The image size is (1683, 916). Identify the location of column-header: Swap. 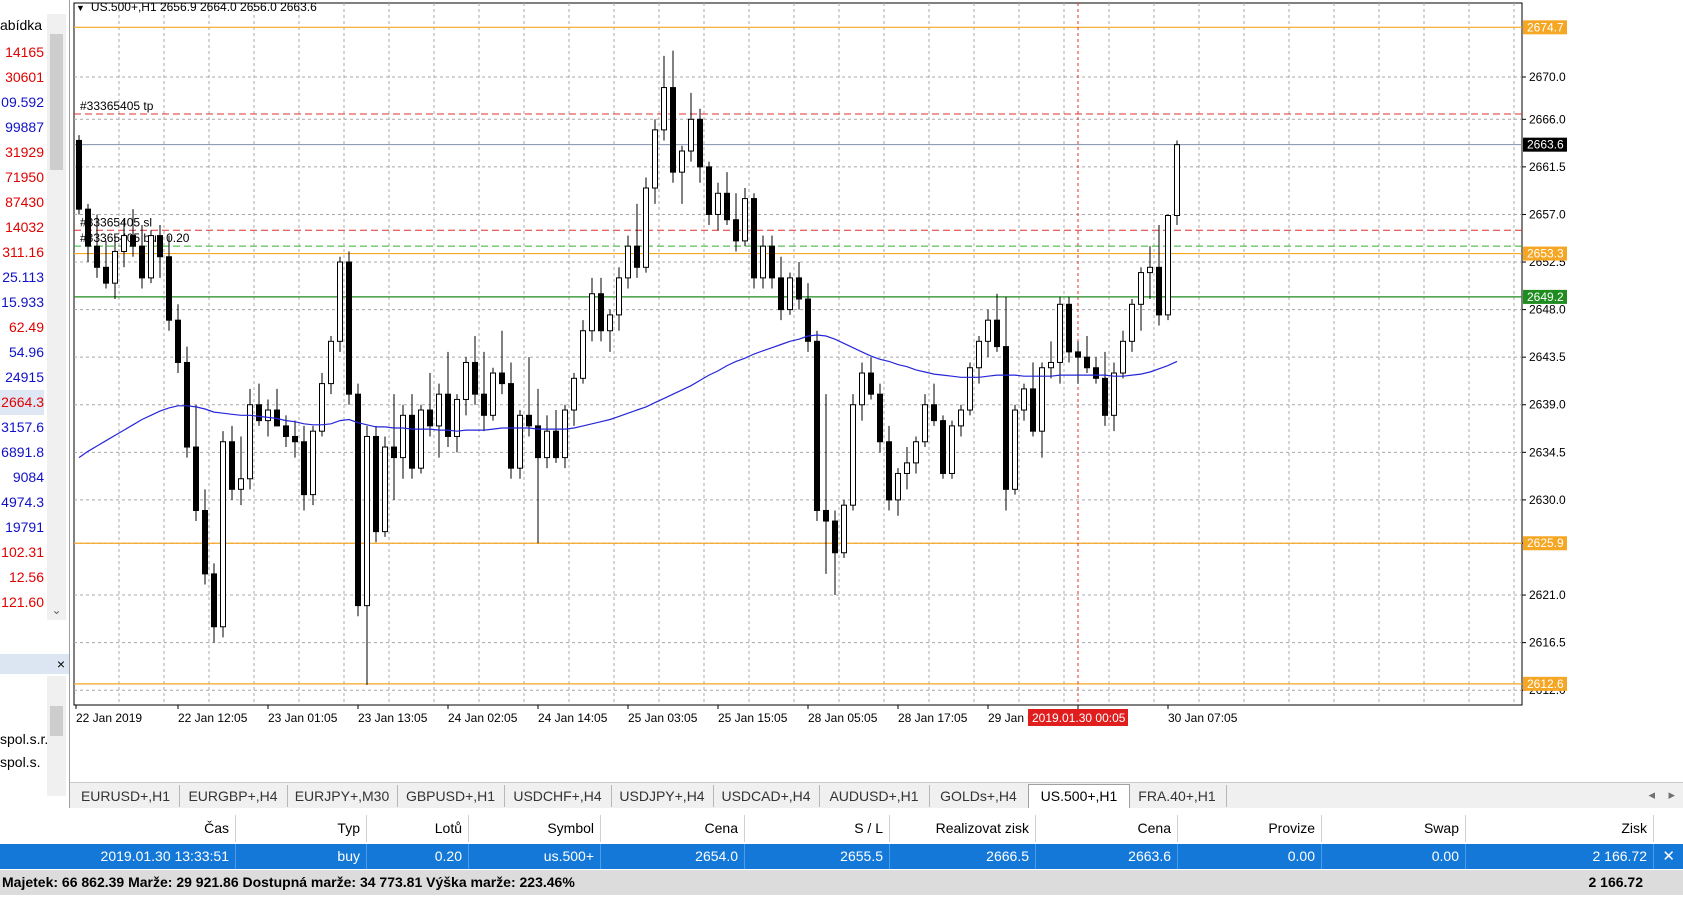
(1394, 828).